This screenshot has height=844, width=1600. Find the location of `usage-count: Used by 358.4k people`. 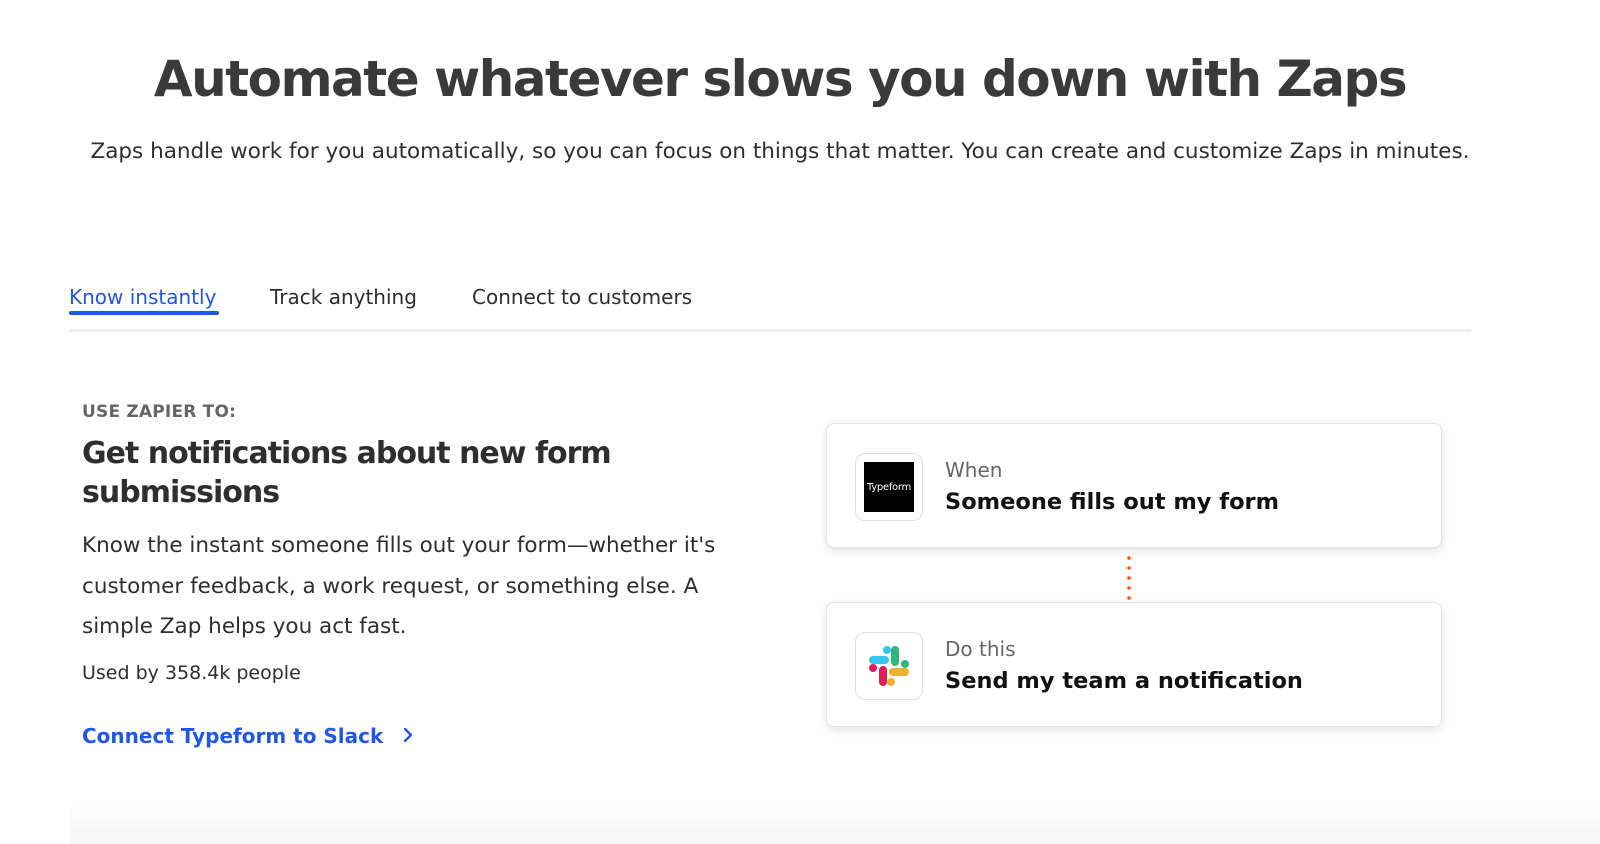

usage-count: Used by 358.4k people is located at coordinates (191, 673).